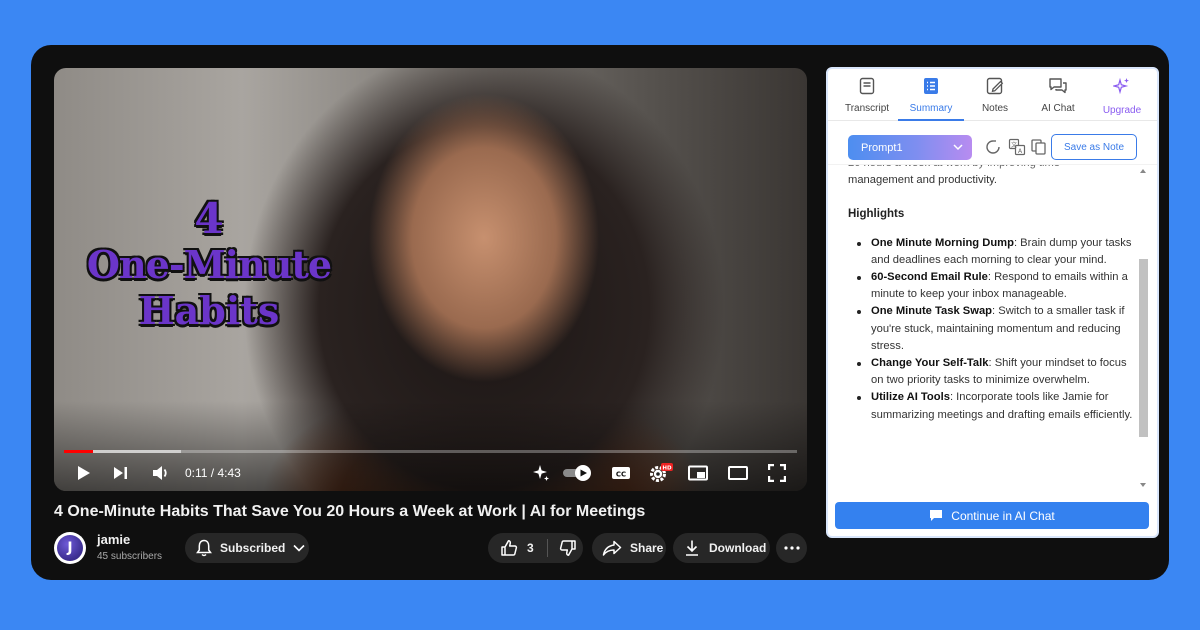 The width and height of the screenshot is (1200, 630). Describe the element at coordinates (667, 468) in the screenshot. I see `hd-badge: HD` at that location.